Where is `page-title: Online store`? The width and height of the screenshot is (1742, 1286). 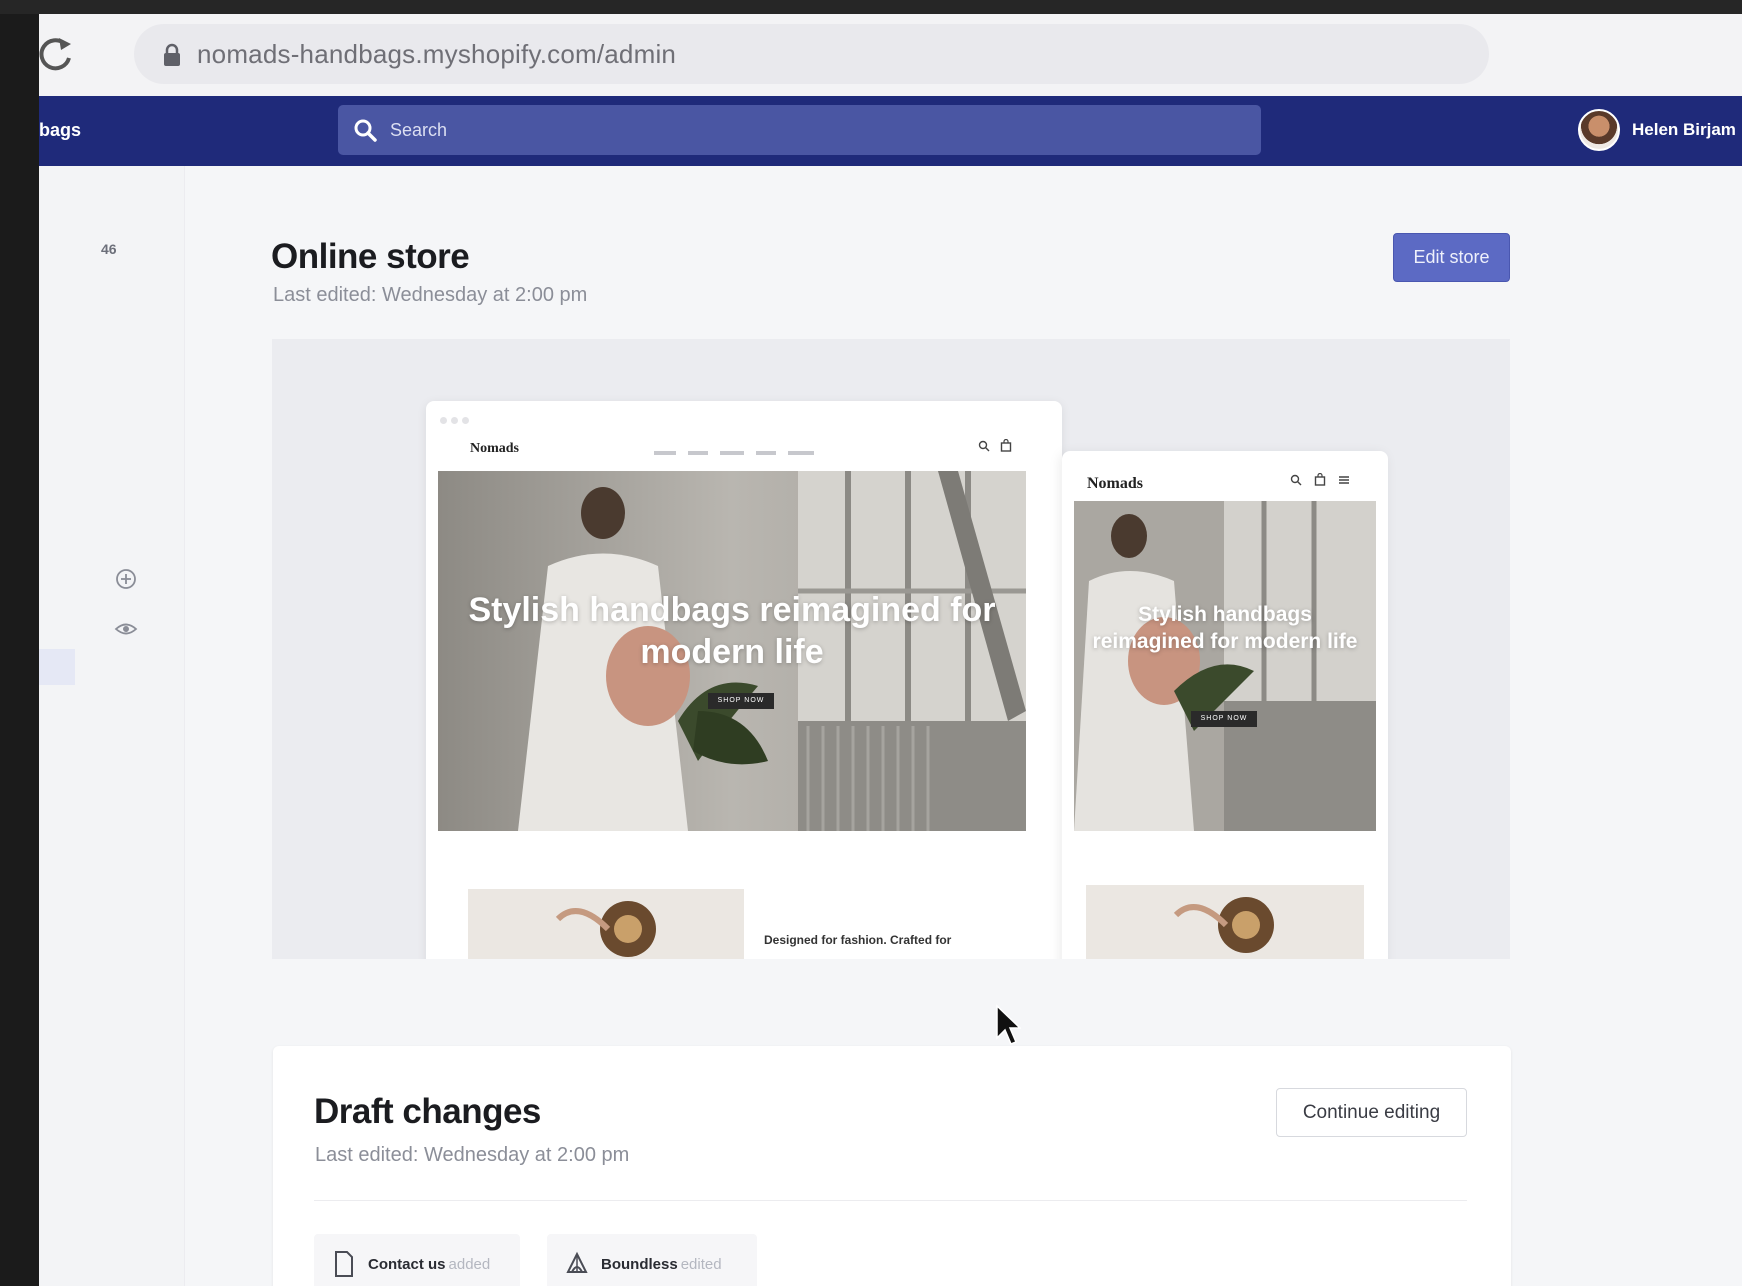 page-title: Online store is located at coordinates (370, 256).